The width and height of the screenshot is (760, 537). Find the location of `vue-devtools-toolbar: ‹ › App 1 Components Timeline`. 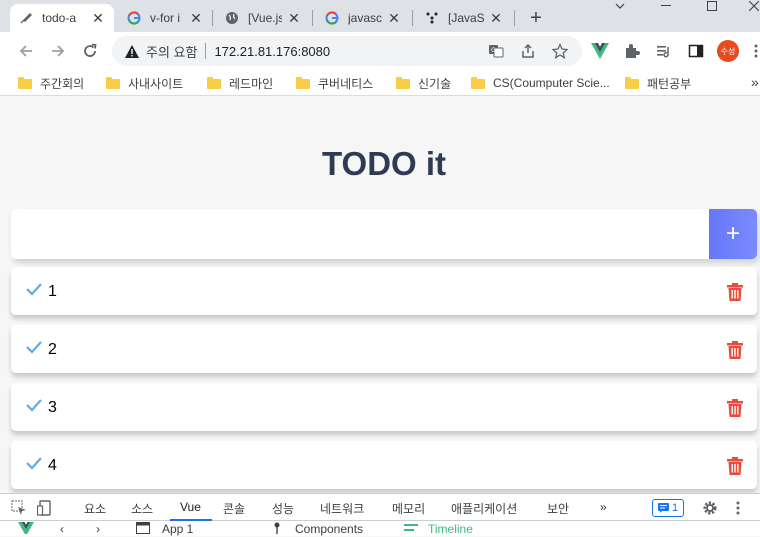

vue-devtools-toolbar: ‹ › App 1 Components Timeline is located at coordinates (380, 529).